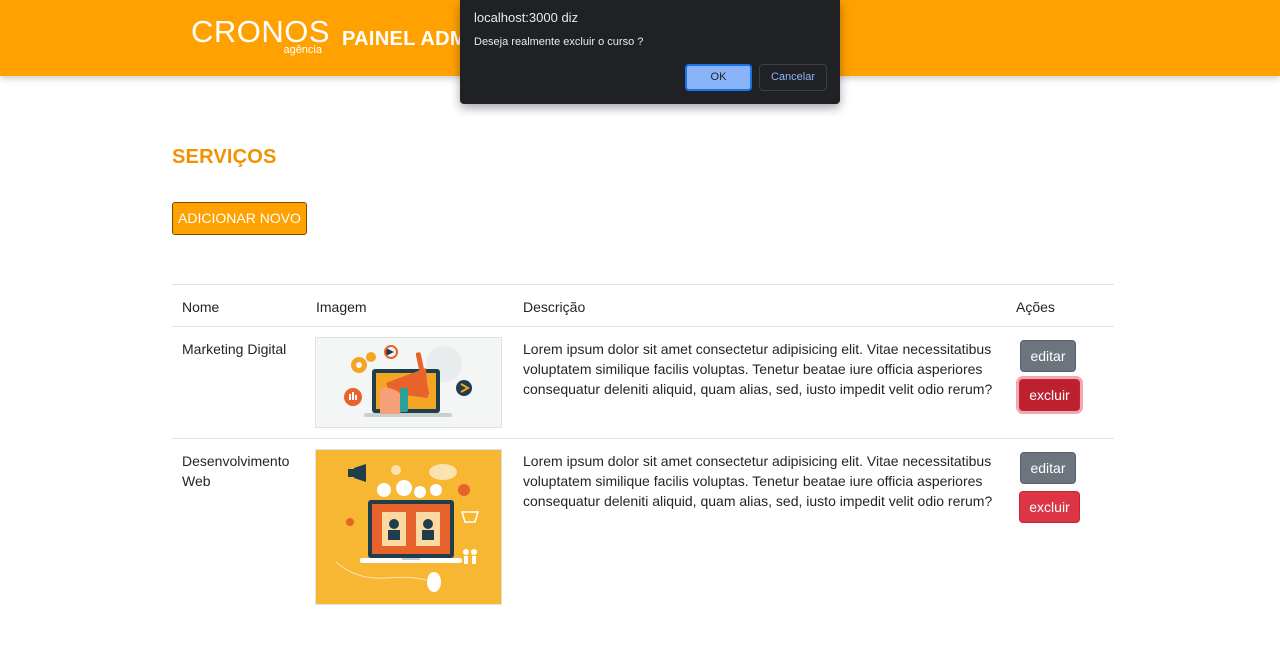 This screenshot has width=1280, height=653. I want to click on service-name: Desenvolvimento Web, so click(236, 471).